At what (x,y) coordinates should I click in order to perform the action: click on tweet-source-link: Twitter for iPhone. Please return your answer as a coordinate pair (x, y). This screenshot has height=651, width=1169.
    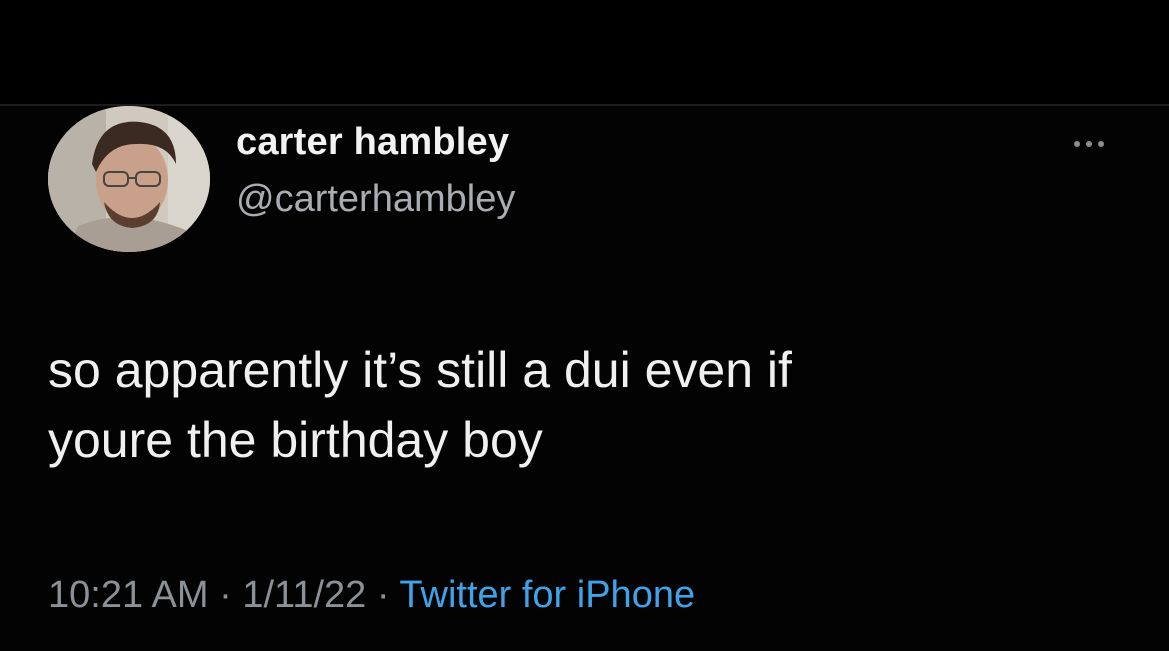
    Looking at the image, I should click on (547, 595).